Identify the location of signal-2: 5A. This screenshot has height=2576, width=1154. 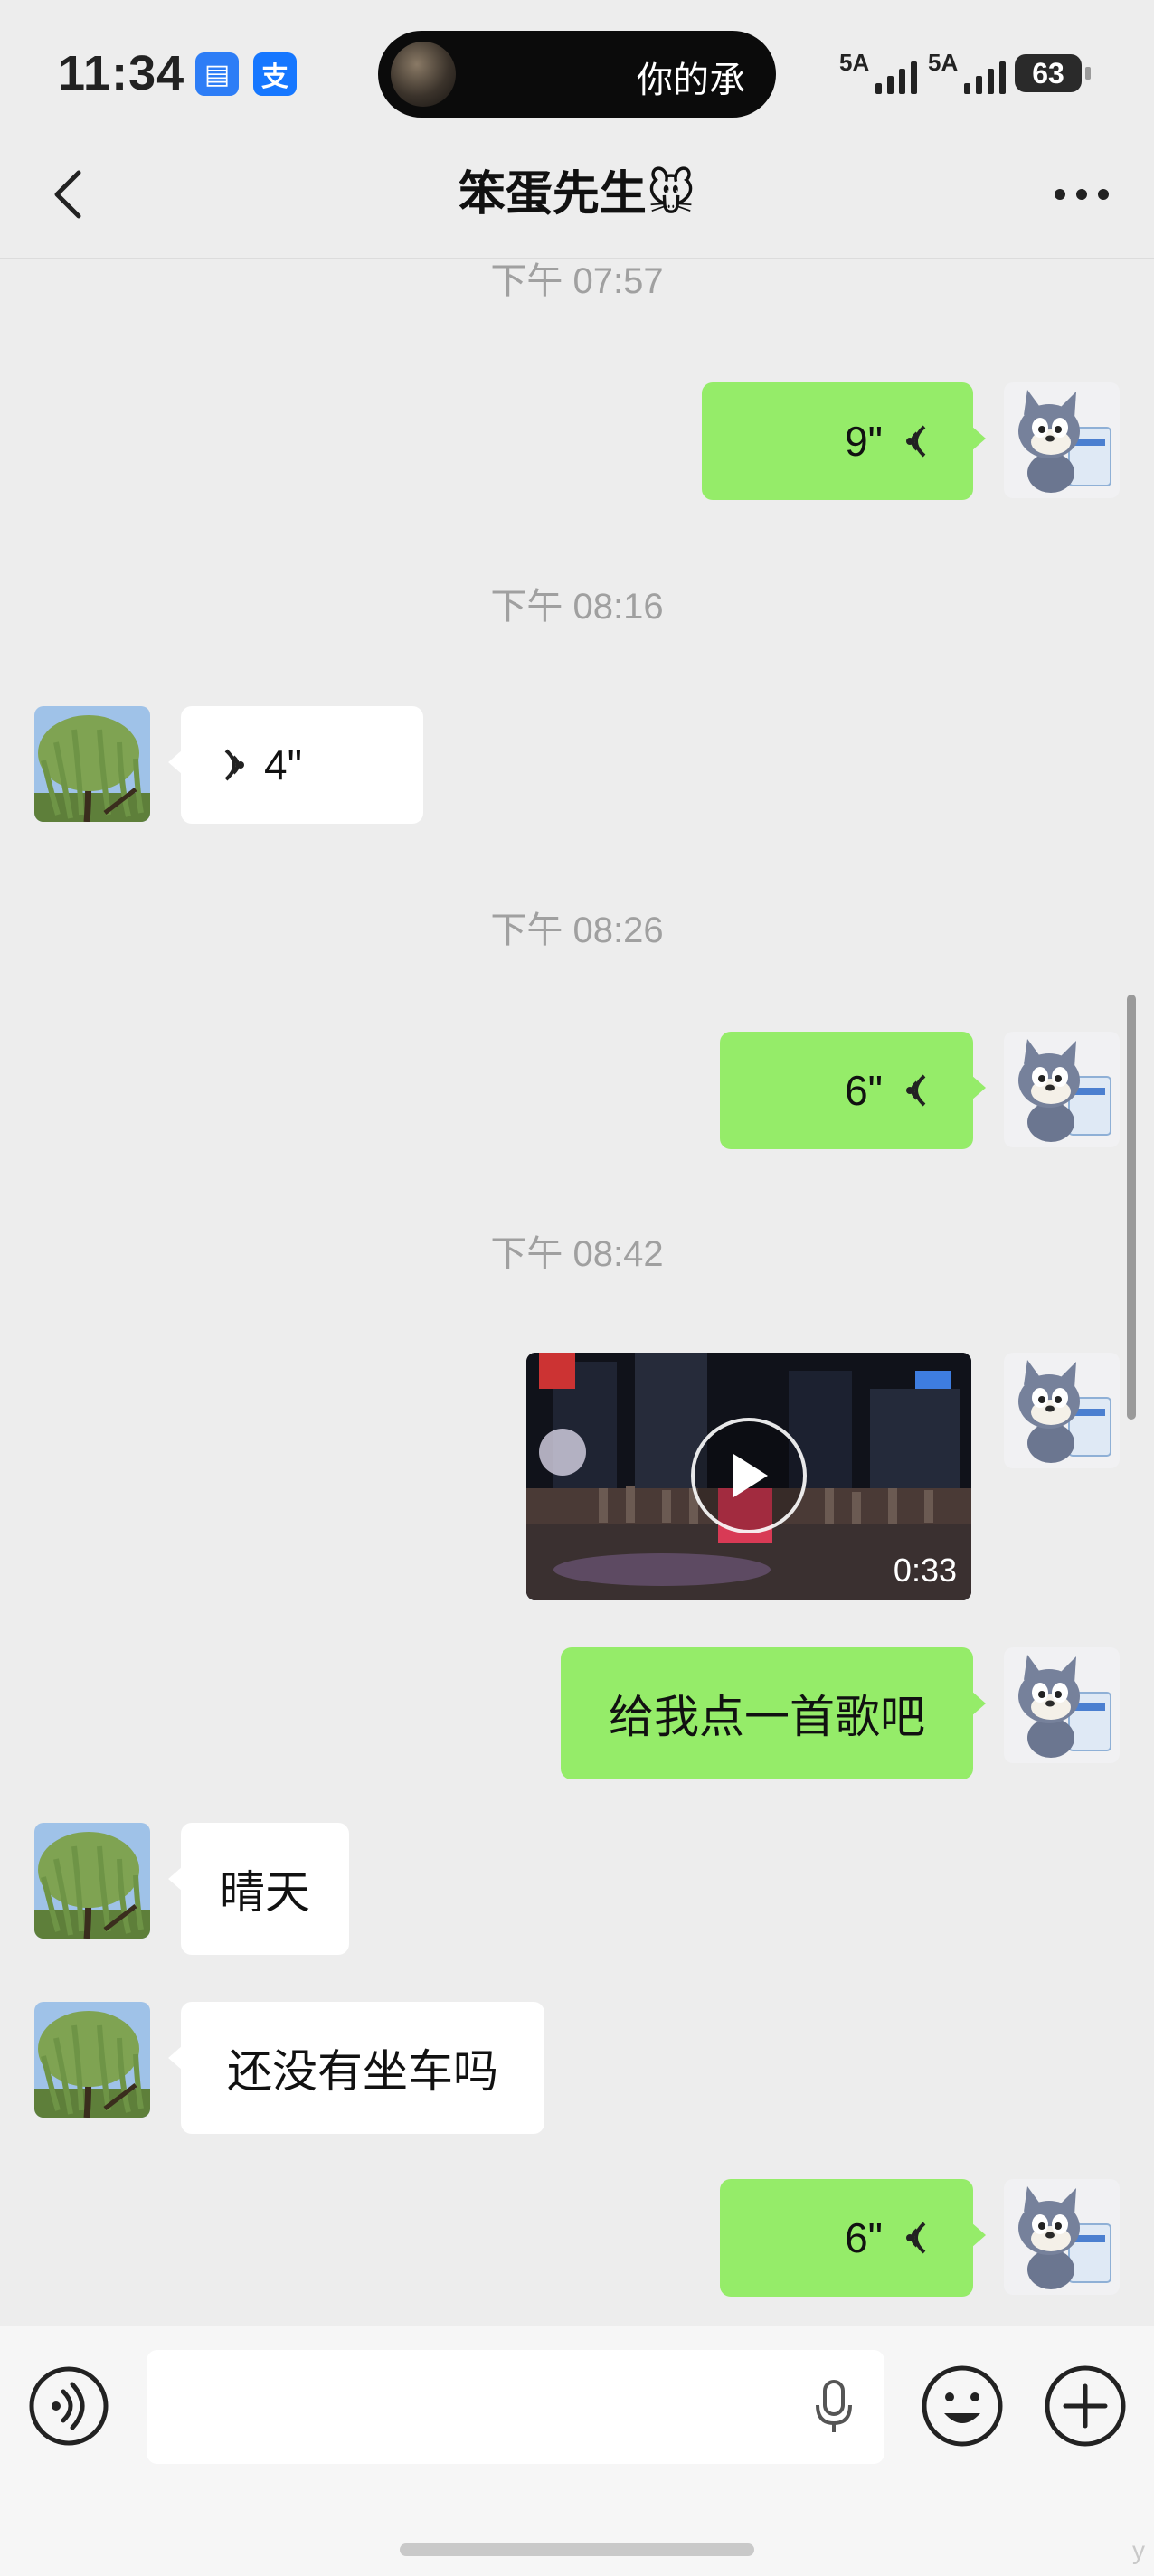
(973, 72).